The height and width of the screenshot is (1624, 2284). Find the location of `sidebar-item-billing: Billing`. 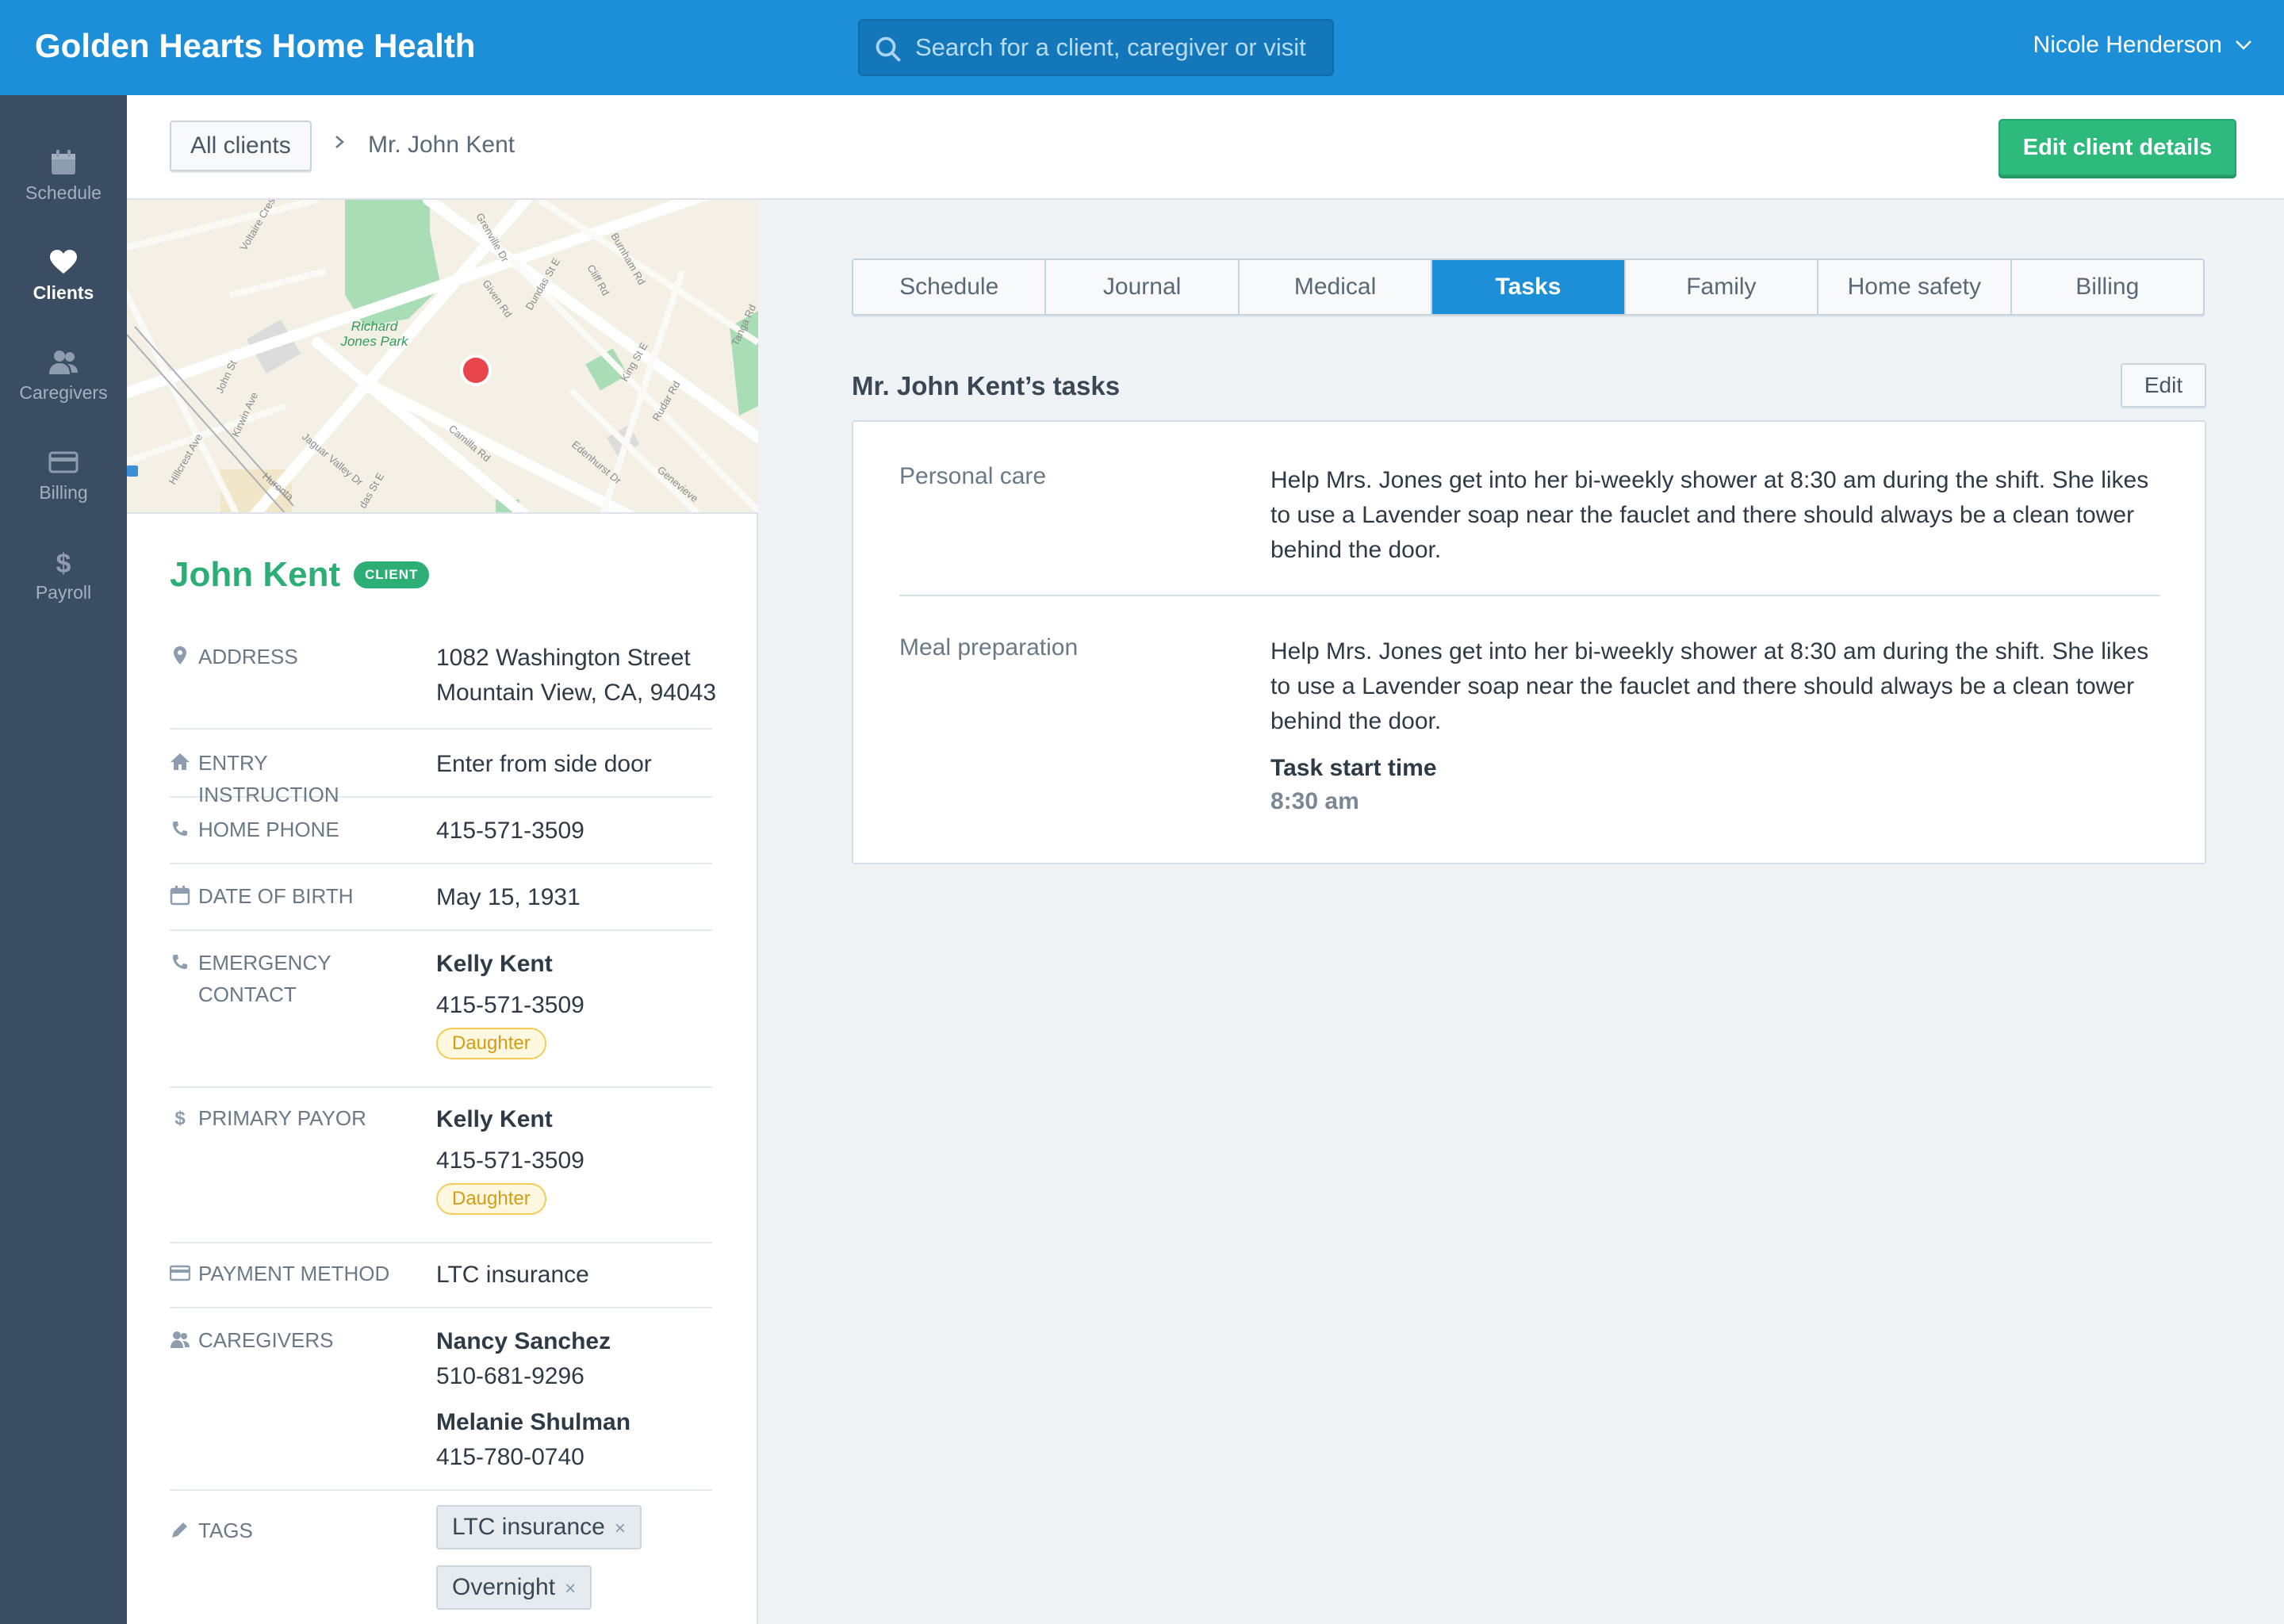

sidebar-item-billing: Billing is located at coordinates (63, 493).